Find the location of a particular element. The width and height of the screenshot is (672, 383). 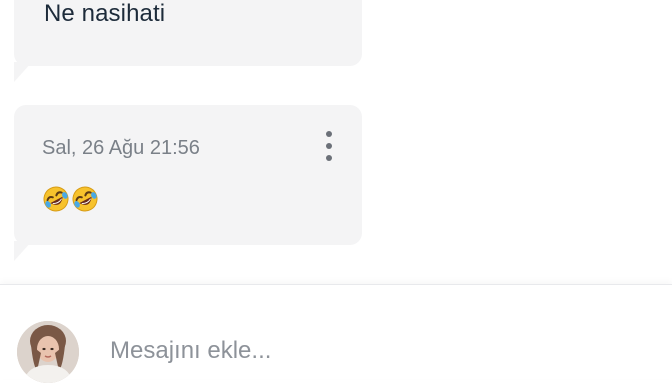

more-vertical-icon is located at coordinates (329, 146).